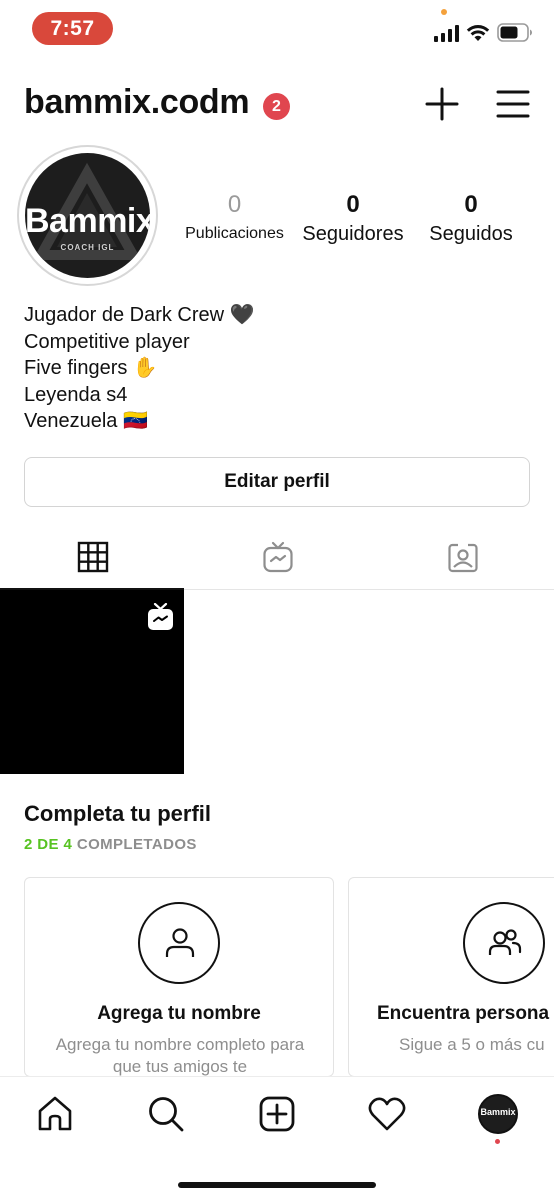  Describe the element at coordinates (134, 844) in the screenshot. I see `progress-label: COMPLETADOS` at that location.